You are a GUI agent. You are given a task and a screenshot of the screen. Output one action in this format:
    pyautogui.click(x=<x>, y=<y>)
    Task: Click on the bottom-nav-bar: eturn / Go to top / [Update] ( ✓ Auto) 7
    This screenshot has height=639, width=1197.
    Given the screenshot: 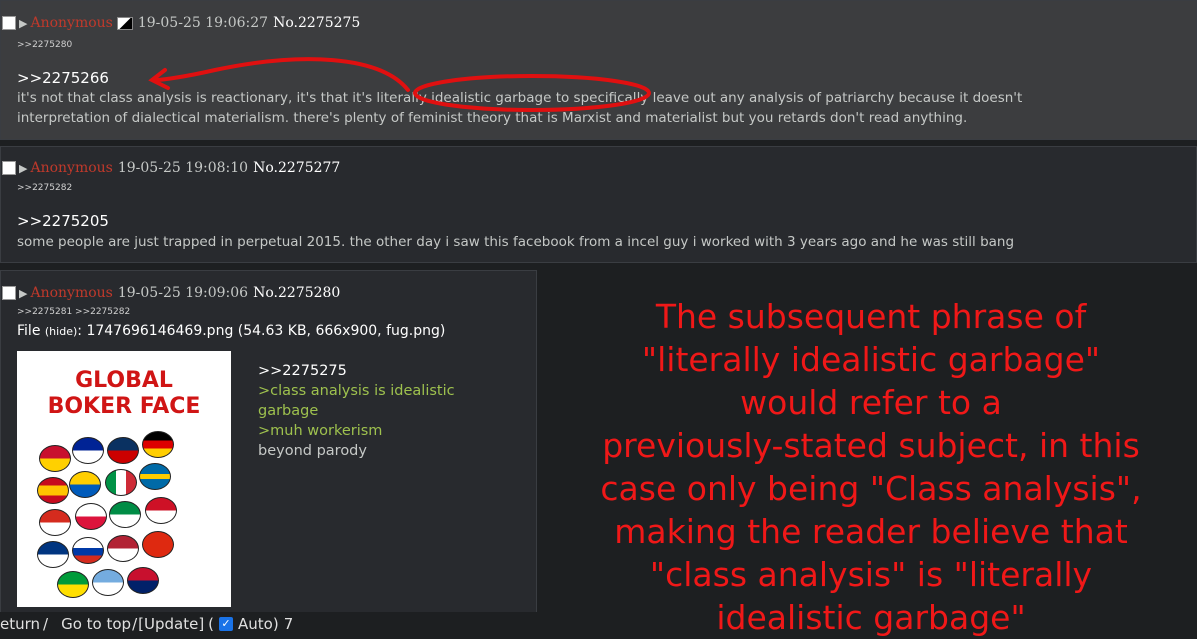 What is the action you would take?
    pyautogui.click(x=320, y=623)
    